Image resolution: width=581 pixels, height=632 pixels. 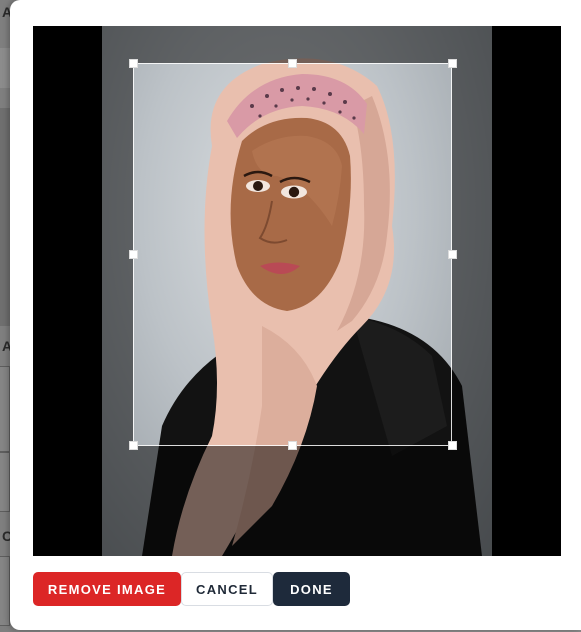 I want to click on crop-shade-right, so click(x=472, y=254).